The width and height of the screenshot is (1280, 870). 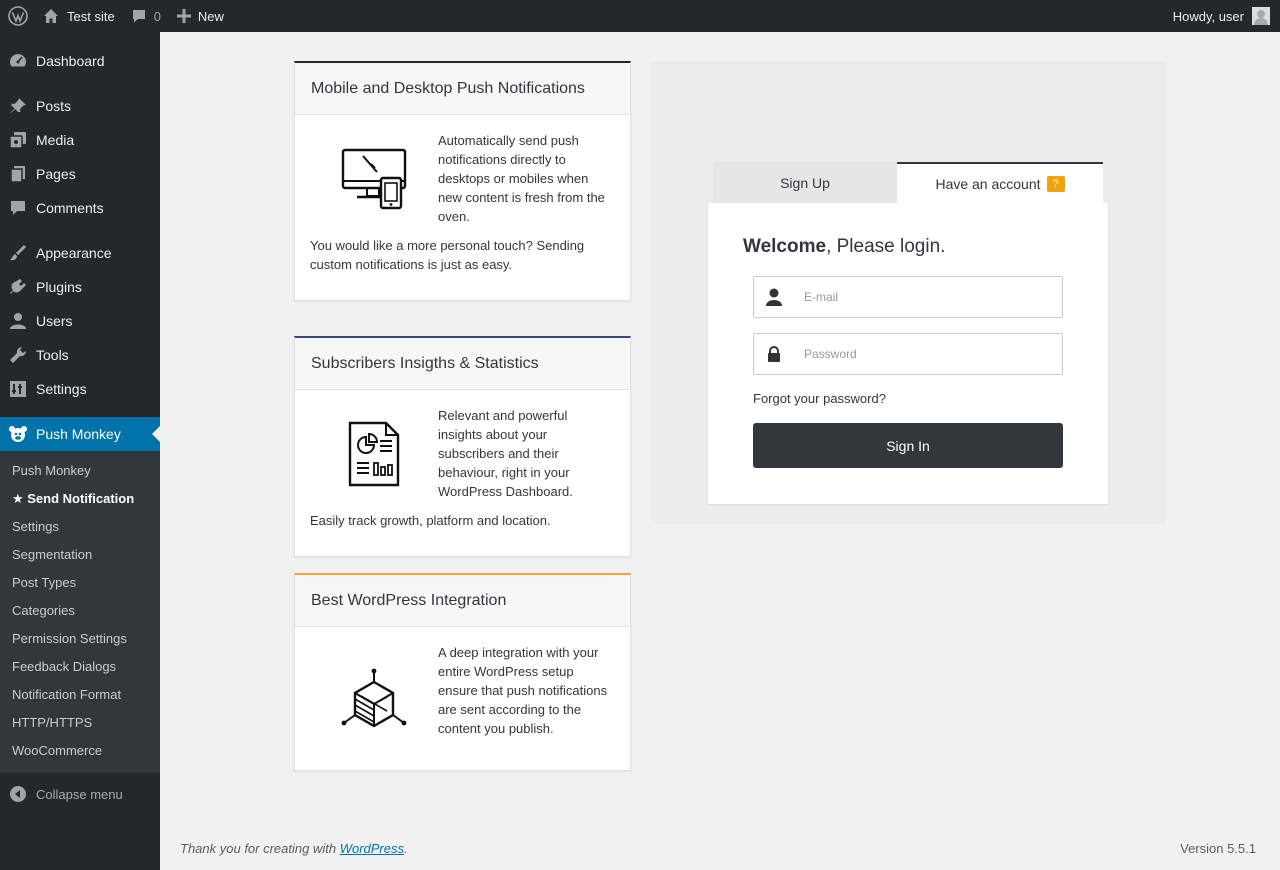 I want to click on menu-label: Comments, so click(x=70, y=208).